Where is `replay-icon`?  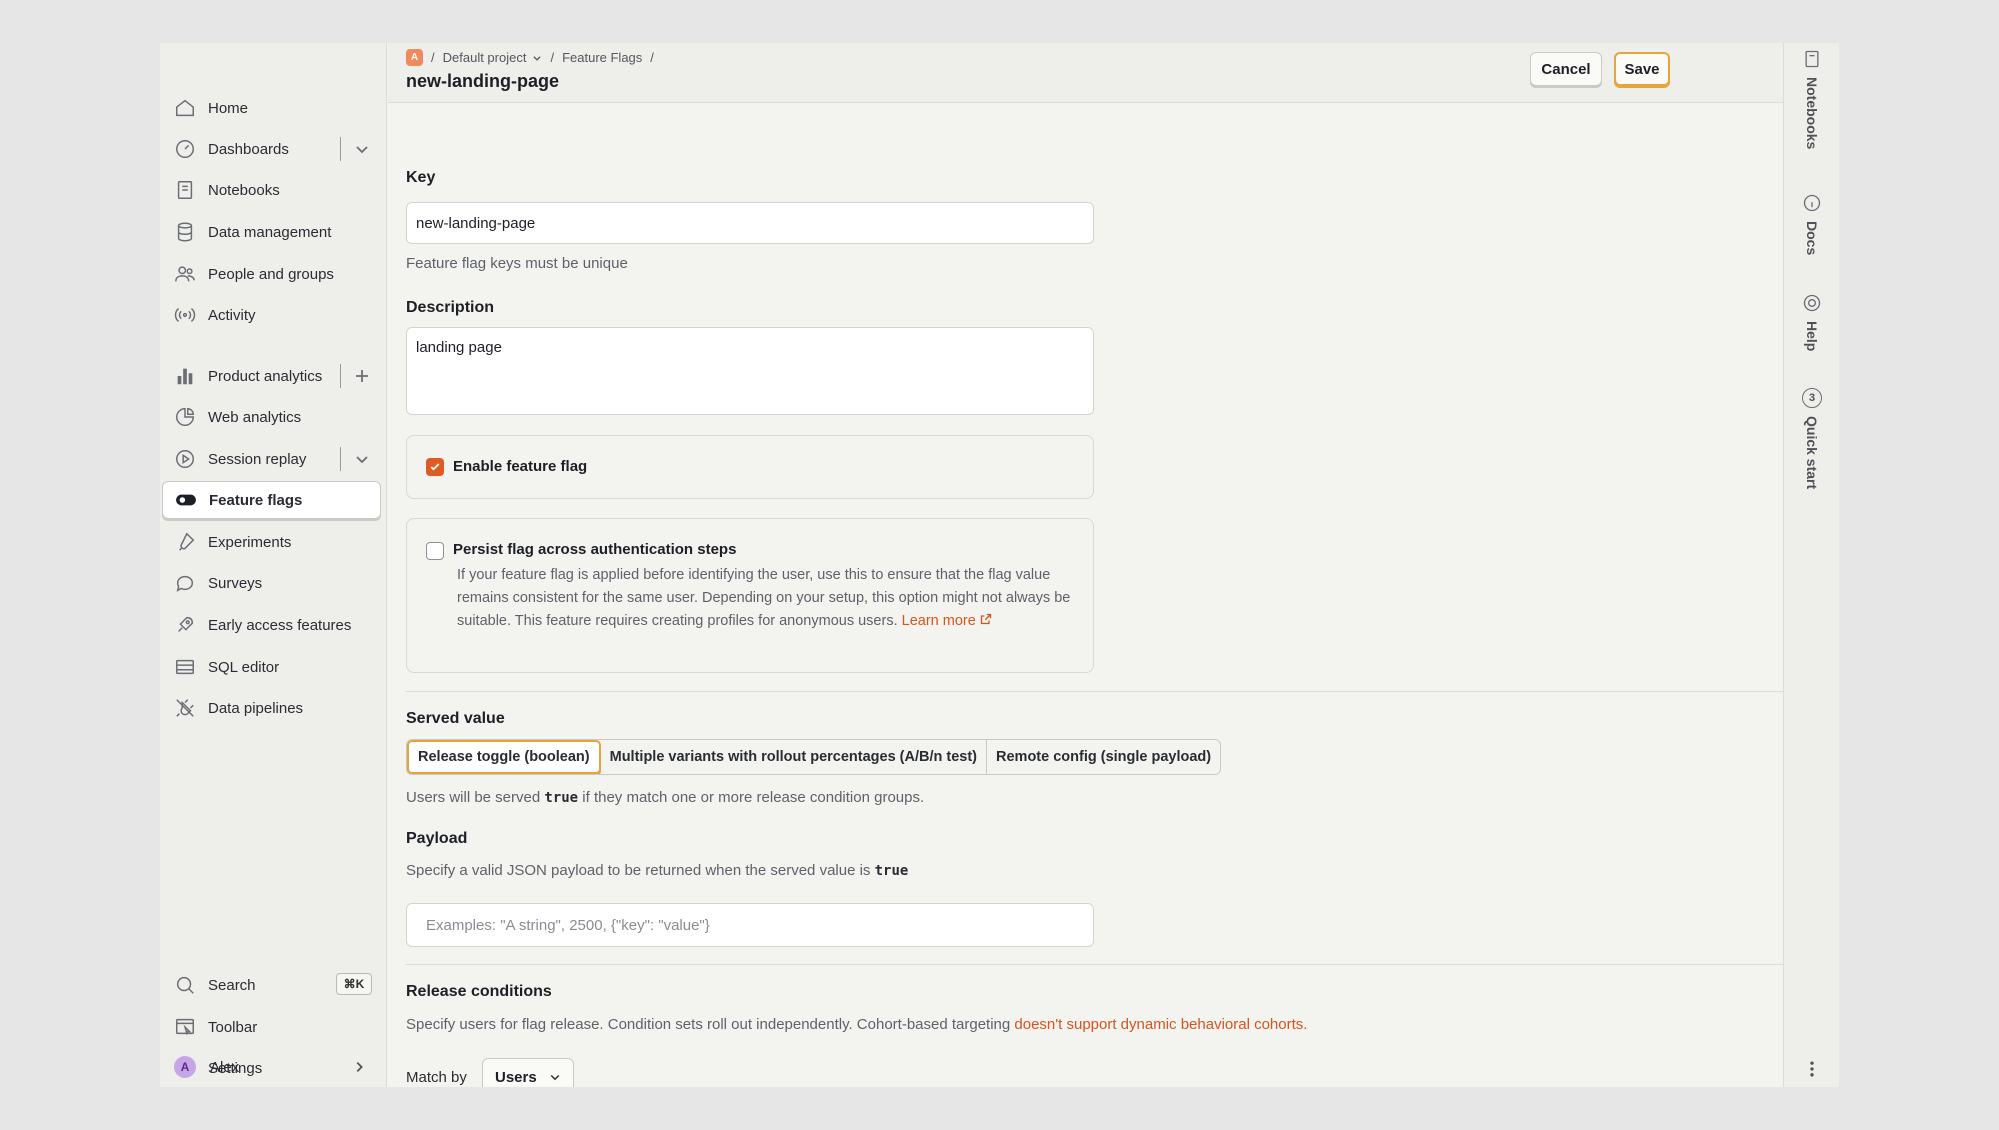
replay-icon is located at coordinates (185, 459).